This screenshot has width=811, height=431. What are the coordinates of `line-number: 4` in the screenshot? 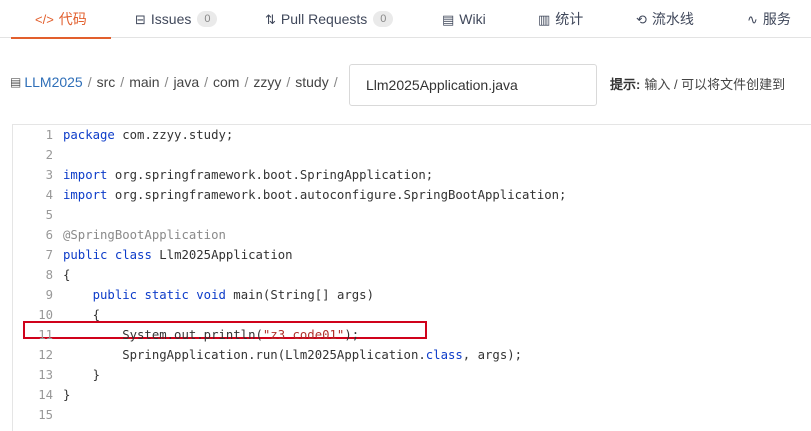 It's located at (49, 195).